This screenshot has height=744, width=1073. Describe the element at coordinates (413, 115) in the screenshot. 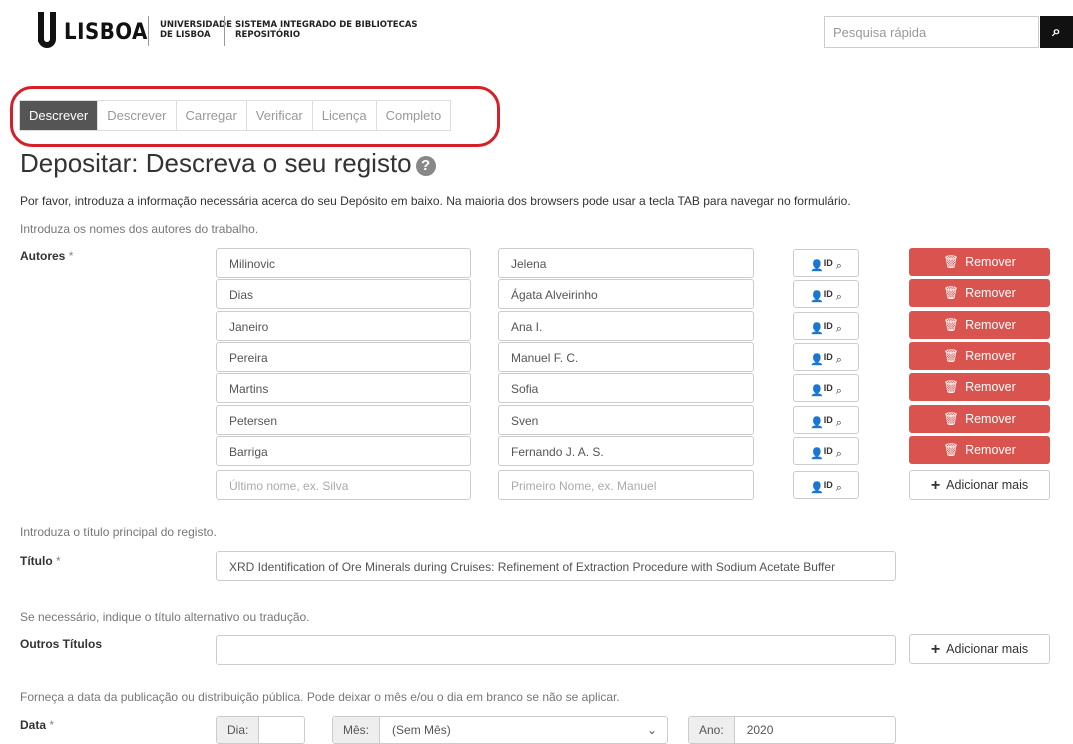

I see `tab-complete: Completo` at that location.